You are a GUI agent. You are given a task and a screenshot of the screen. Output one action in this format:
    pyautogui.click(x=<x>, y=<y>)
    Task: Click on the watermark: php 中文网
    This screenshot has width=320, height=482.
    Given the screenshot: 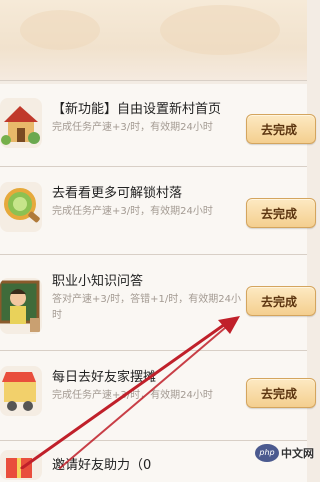 What is the action you would take?
    pyautogui.click(x=284, y=453)
    